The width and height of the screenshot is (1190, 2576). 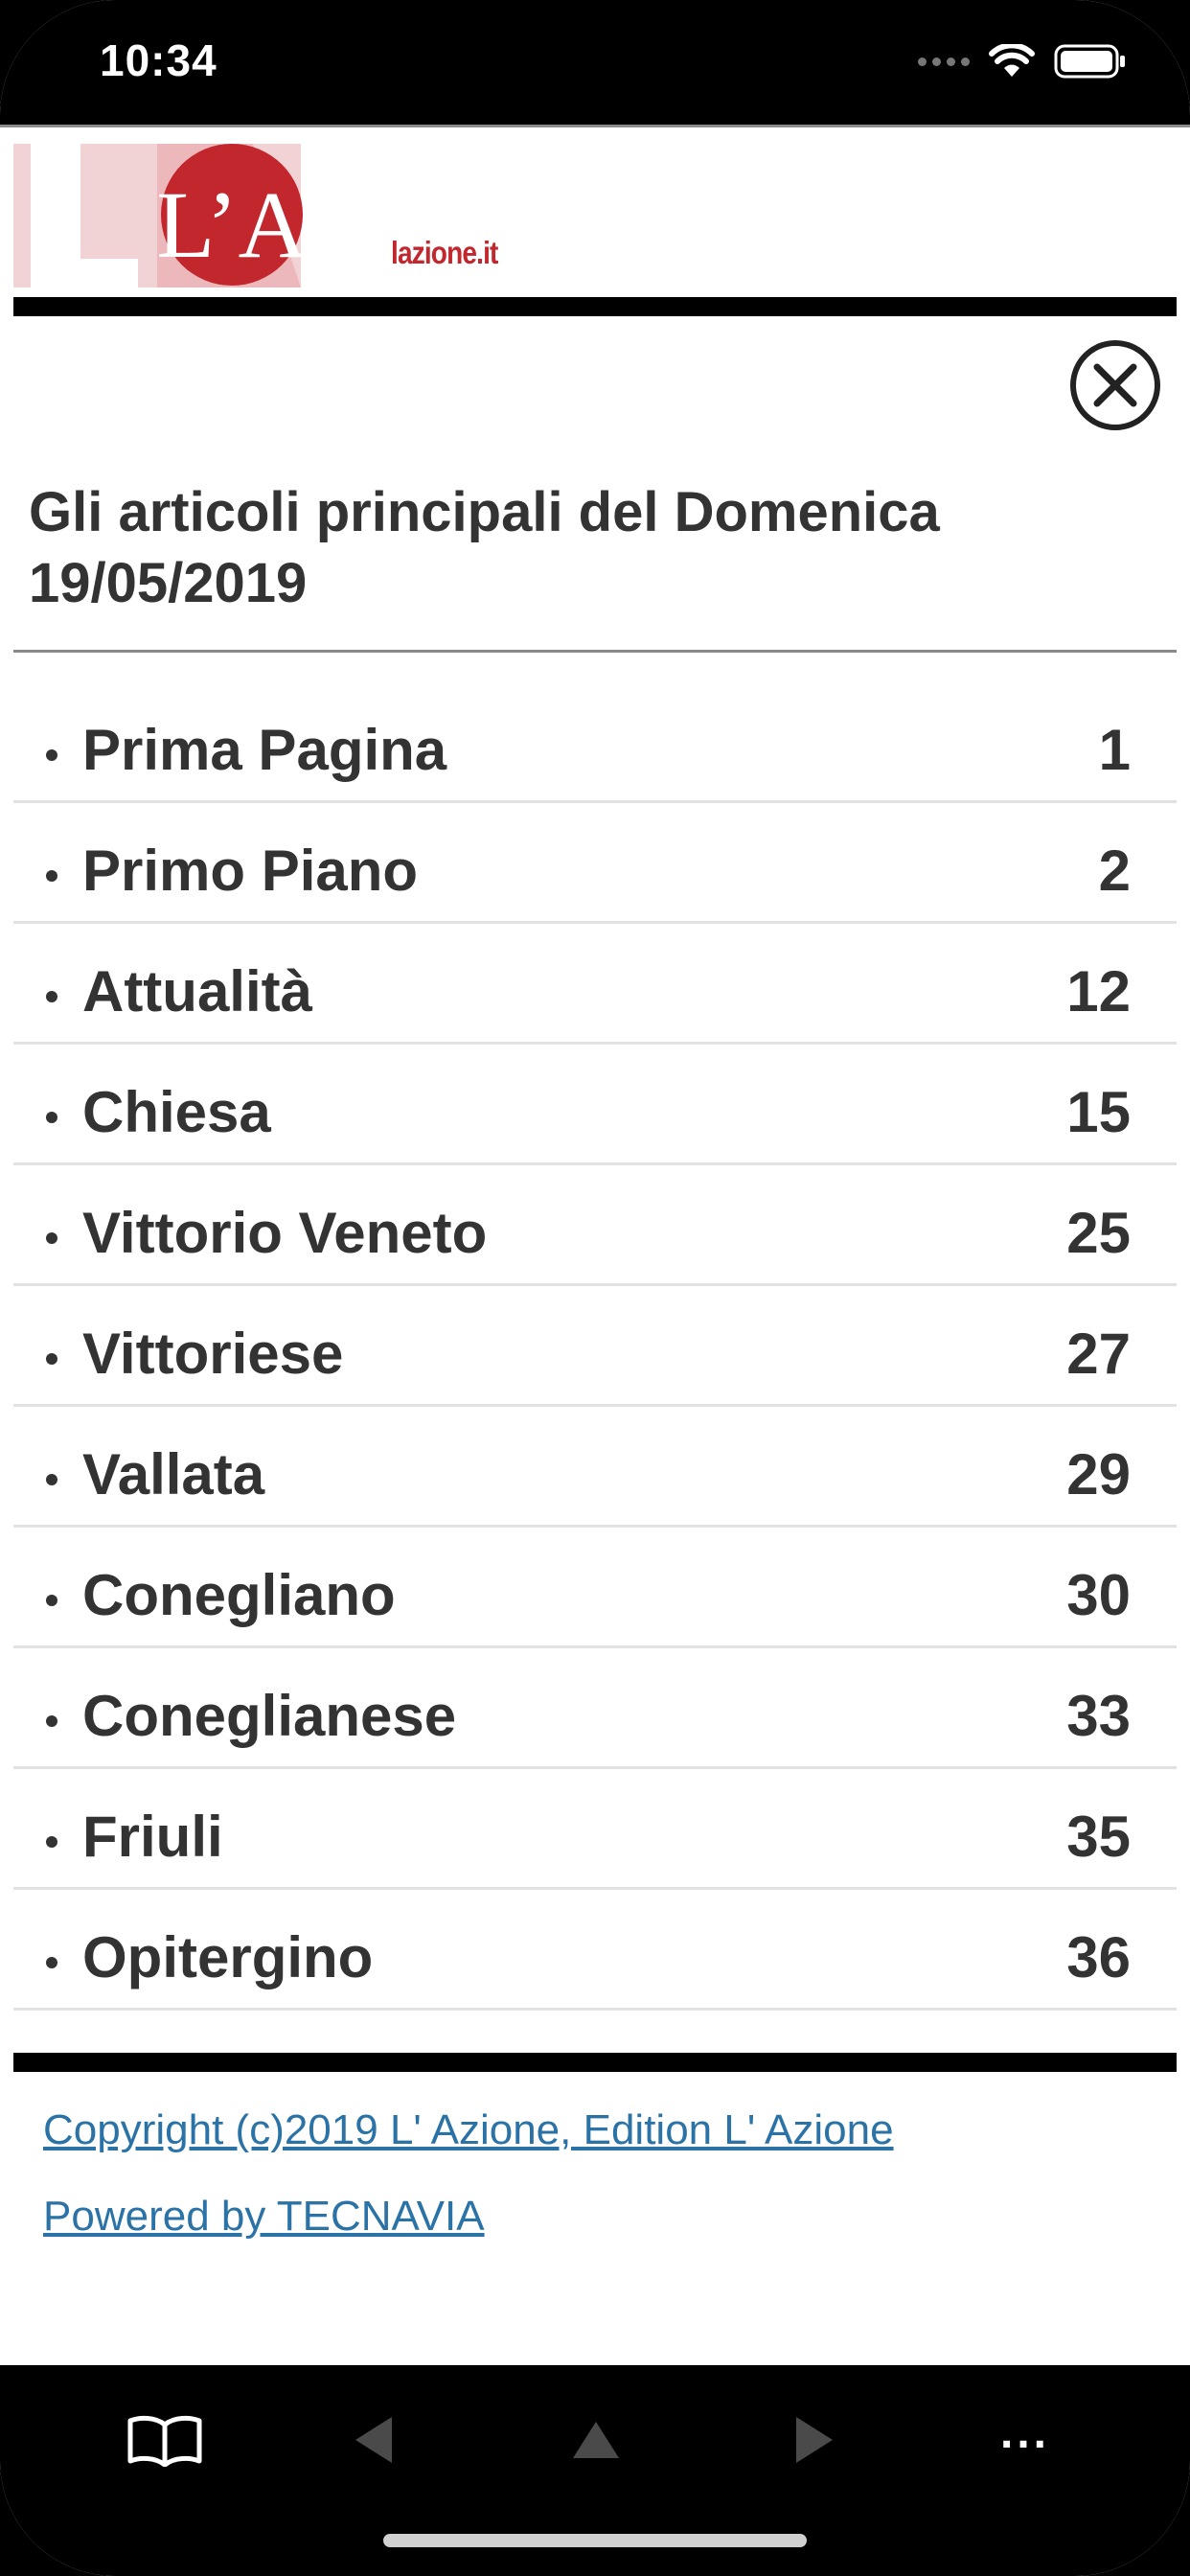 I want to click on logo-mark: L’A, so click(x=160, y=216).